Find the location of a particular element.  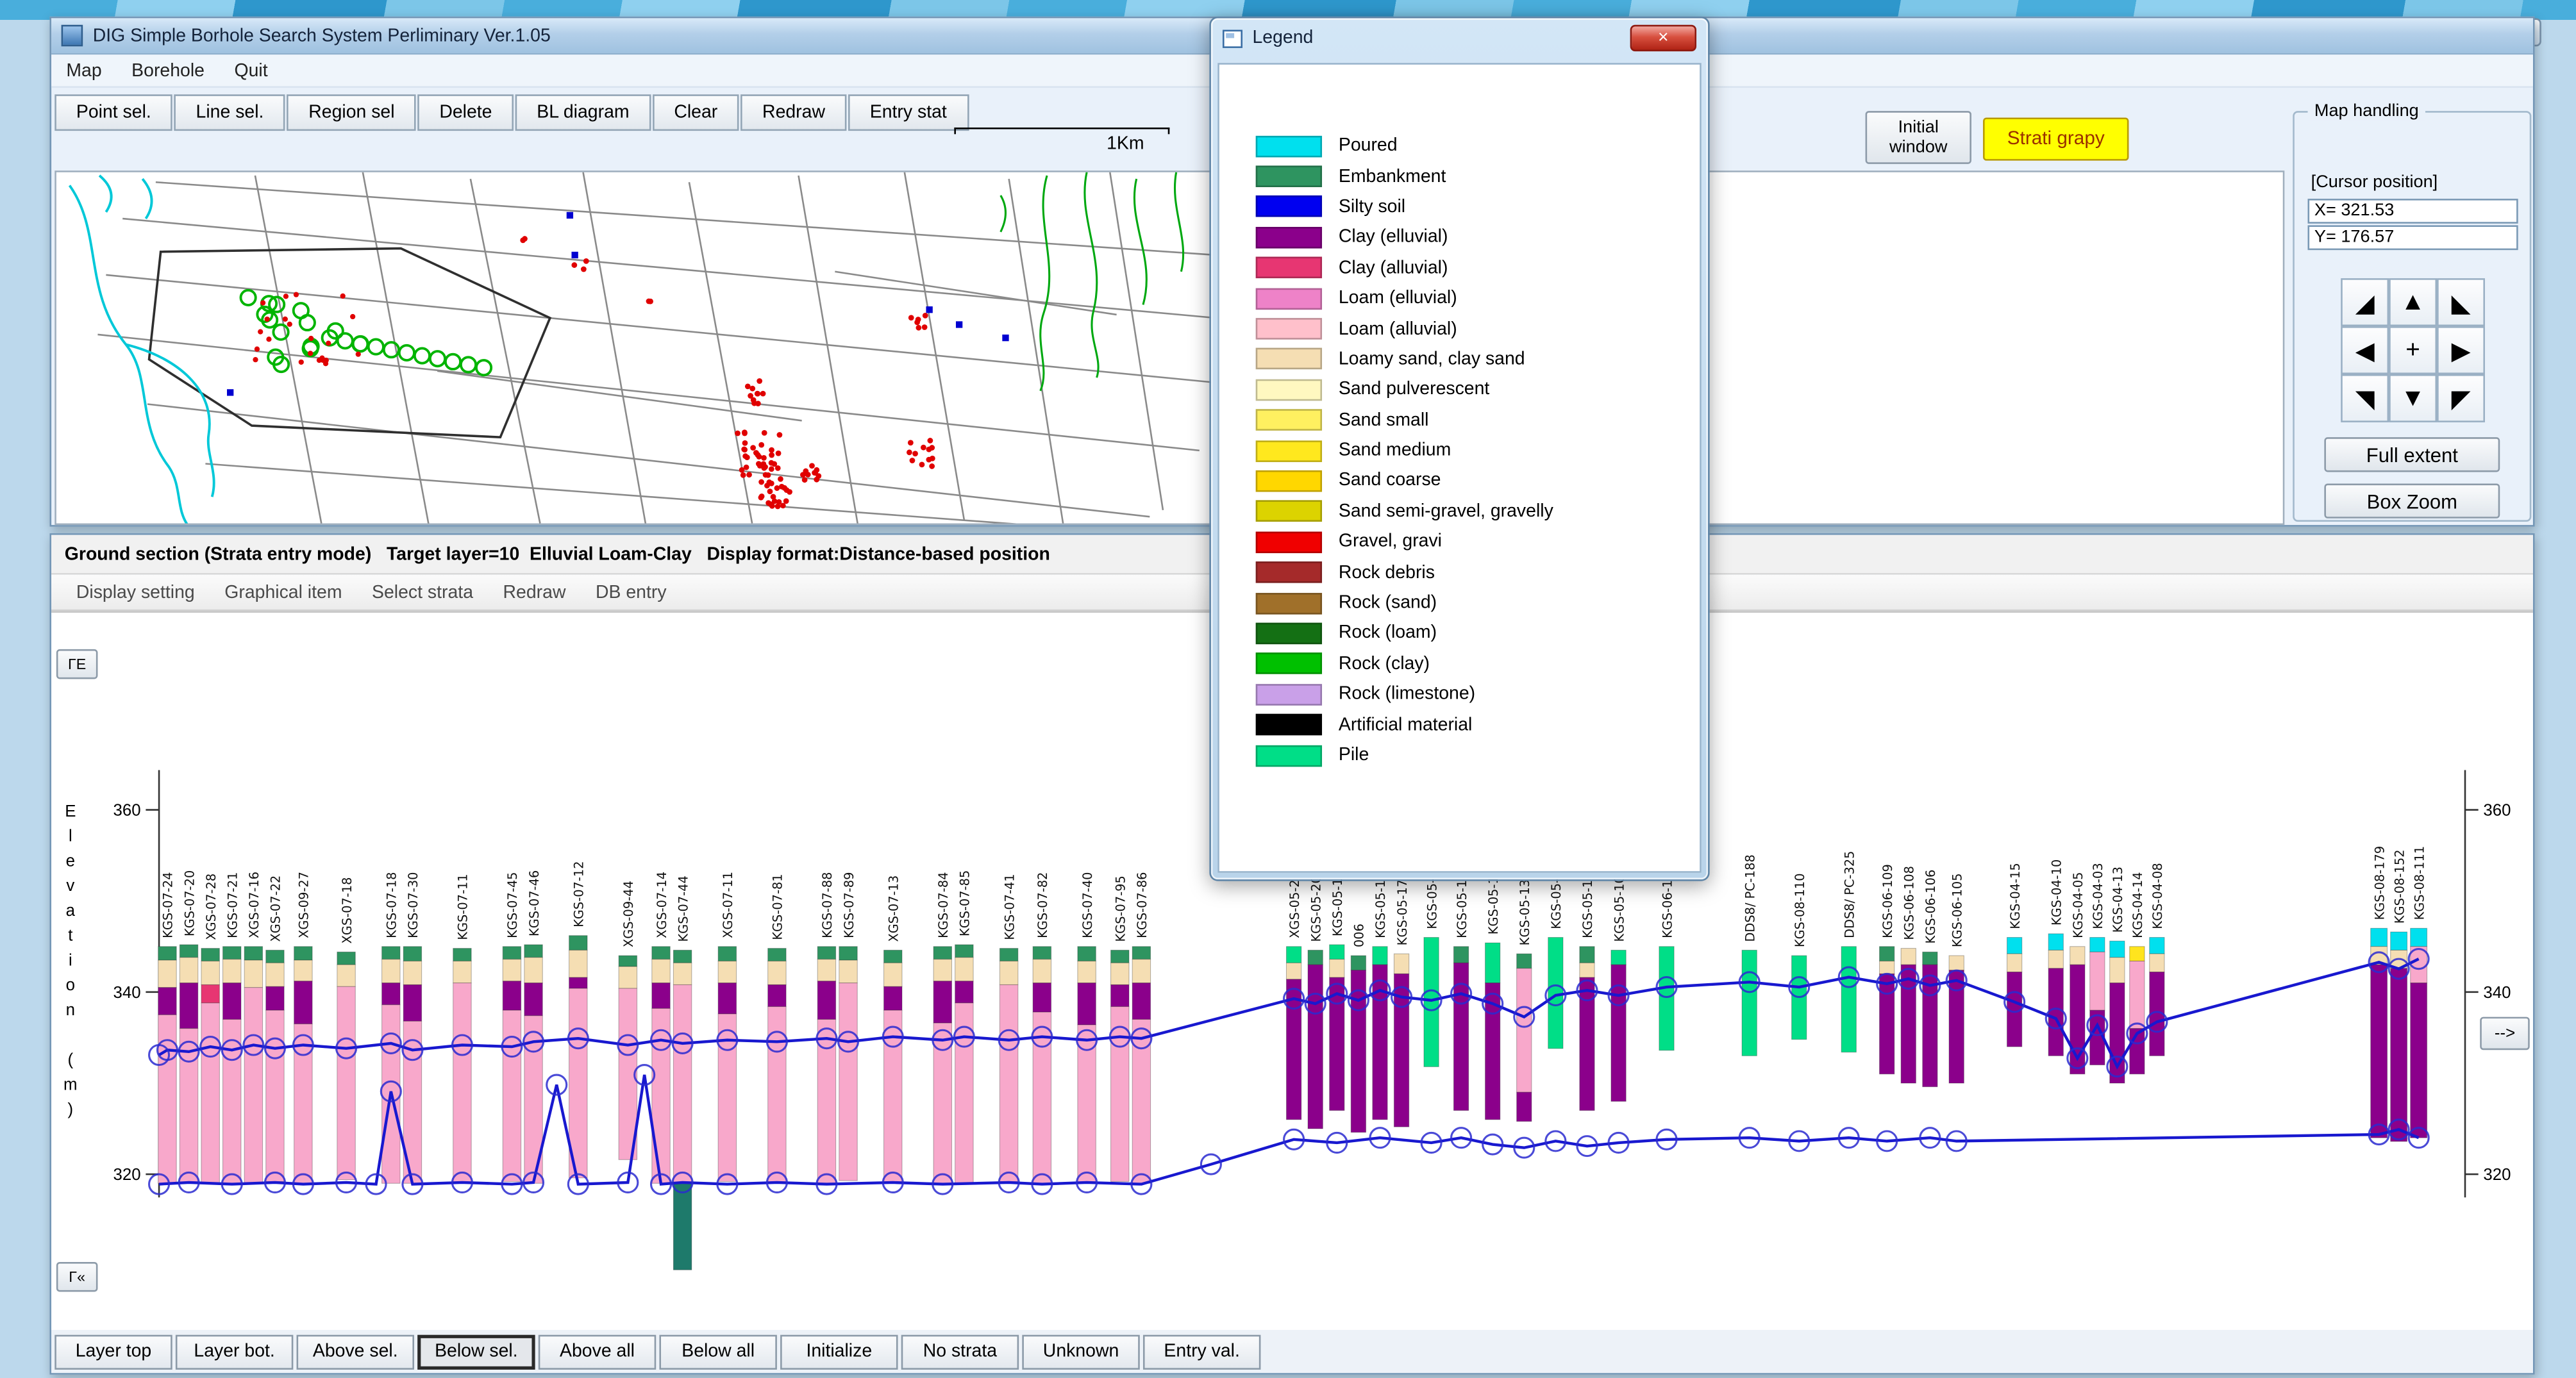

borehole-column-kgs-07-24: KGS-07-24 is located at coordinates (167, 1028).